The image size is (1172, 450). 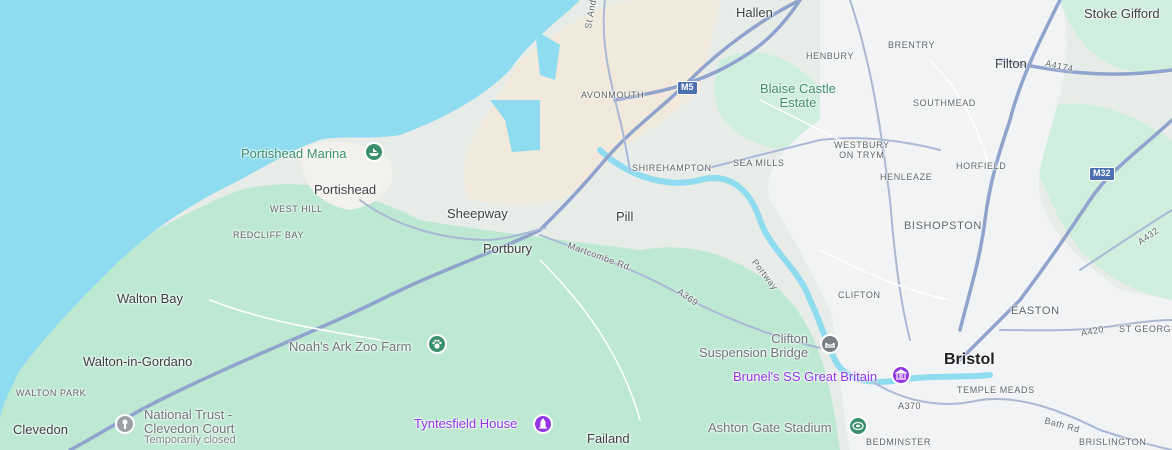 I want to click on motorway-shield-m5: M5, so click(x=687, y=88).